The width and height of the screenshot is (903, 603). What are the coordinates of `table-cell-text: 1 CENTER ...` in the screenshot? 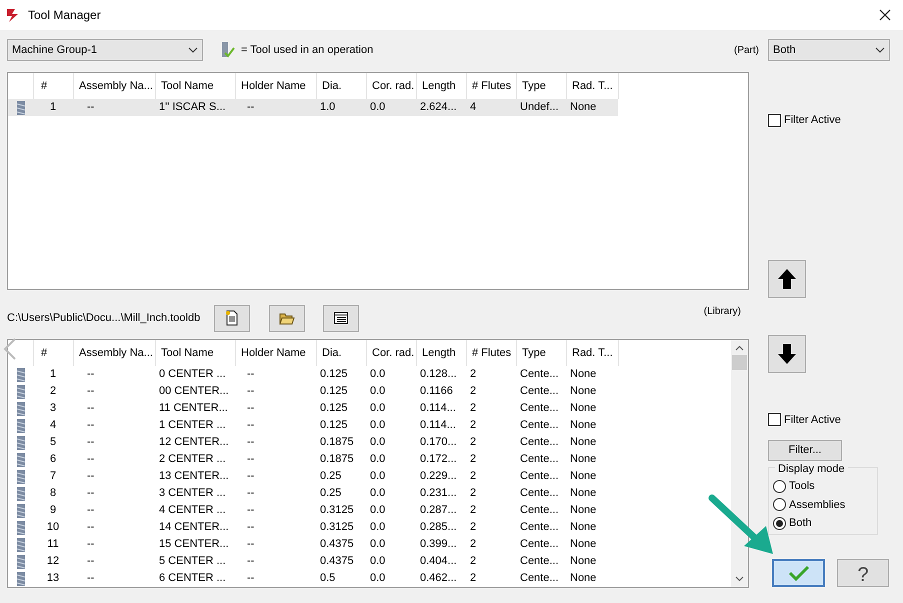 It's located at (192, 426).